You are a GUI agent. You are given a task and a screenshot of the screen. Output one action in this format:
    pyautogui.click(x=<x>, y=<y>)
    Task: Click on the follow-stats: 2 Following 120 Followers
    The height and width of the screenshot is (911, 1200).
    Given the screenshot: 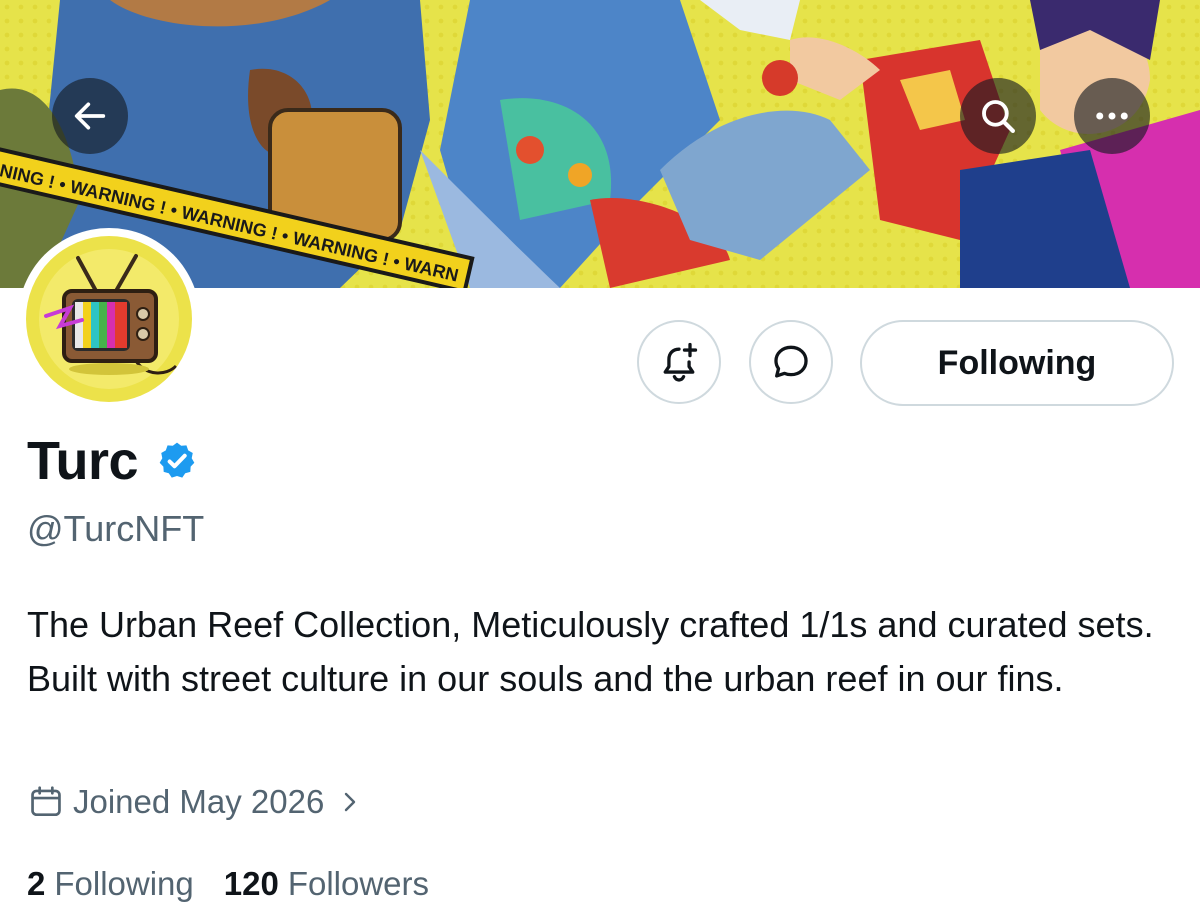 What is the action you would take?
    pyautogui.click(x=243, y=884)
    